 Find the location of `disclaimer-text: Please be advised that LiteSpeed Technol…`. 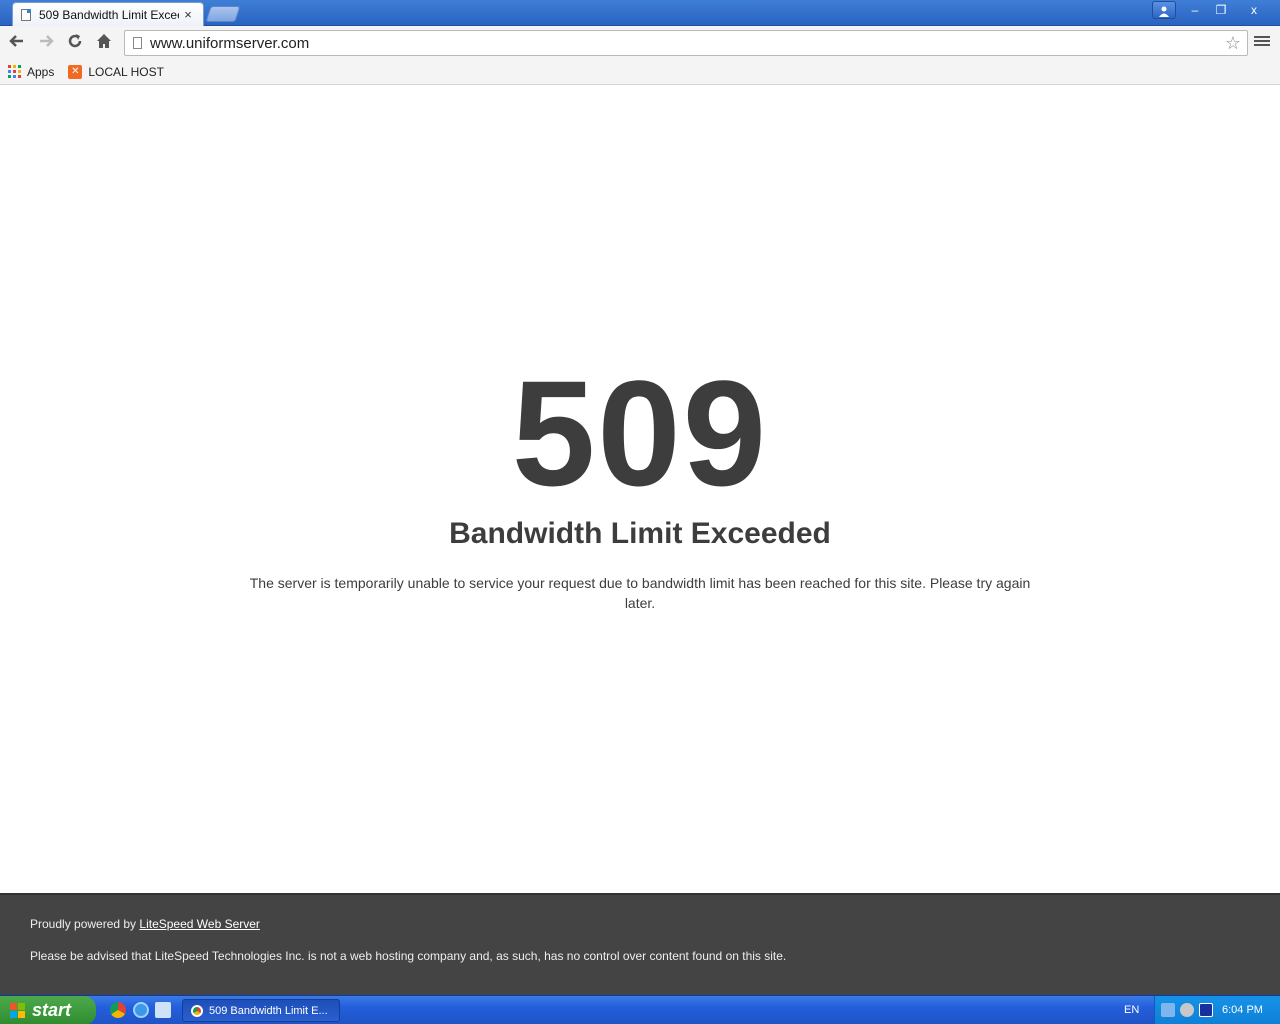

disclaimer-text: Please be advised that LiteSpeed Technol… is located at coordinates (408, 956).